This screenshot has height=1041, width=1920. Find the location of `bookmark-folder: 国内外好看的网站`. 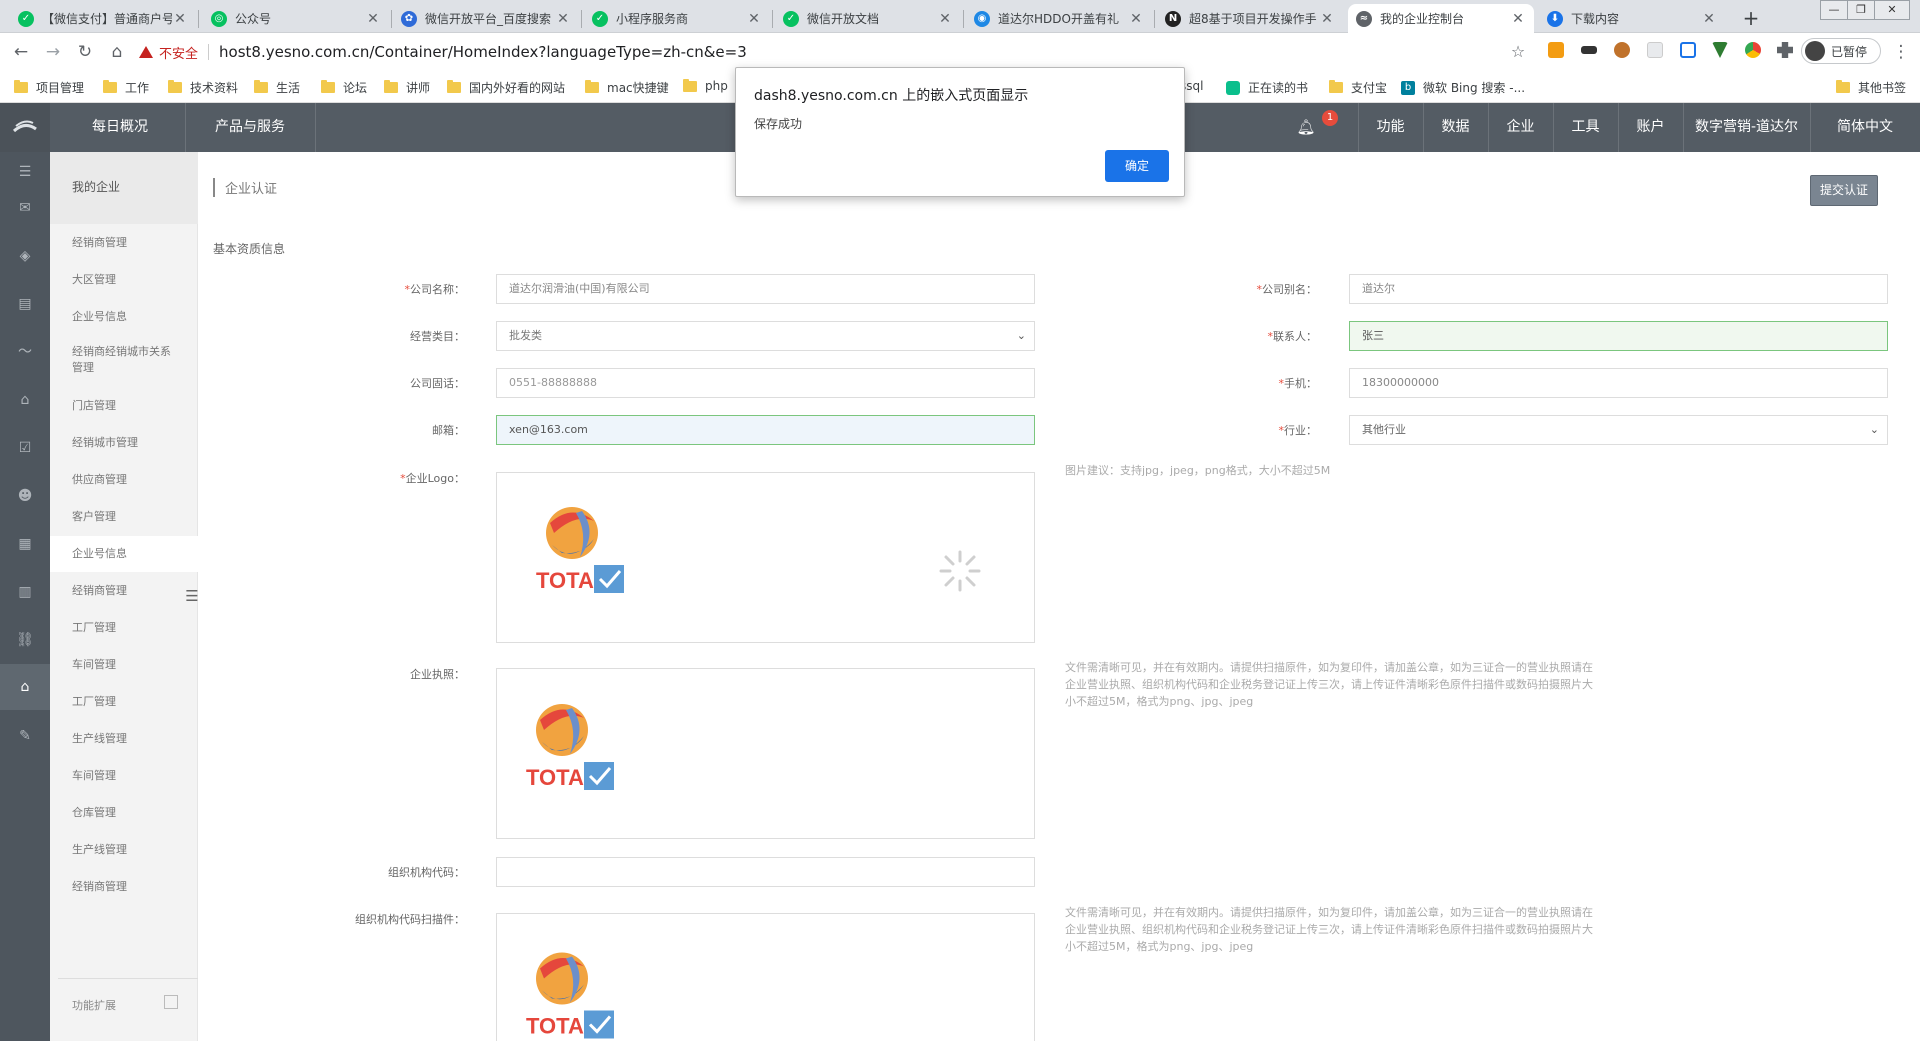

bookmark-folder: 国内外好看的网站 is located at coordinates (506, 87).